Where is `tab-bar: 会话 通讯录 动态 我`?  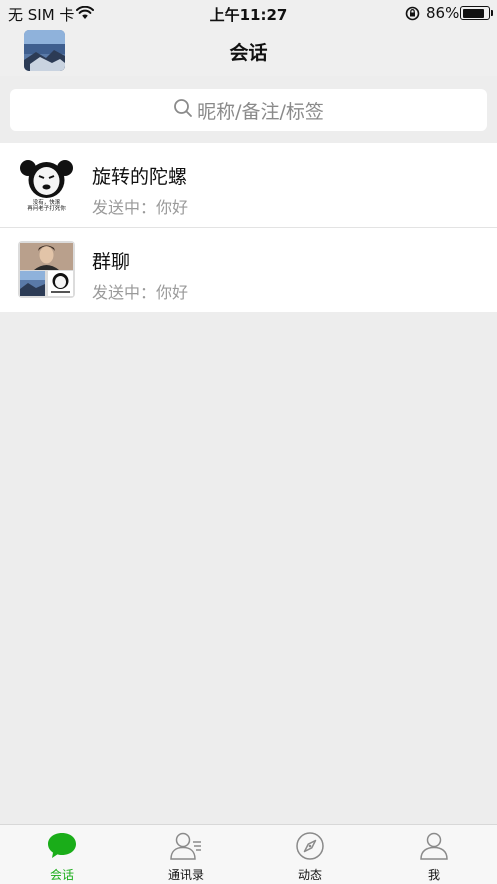
tab-bar: 会话 通讯录 动态 我 is located at coordinates (248, 854).